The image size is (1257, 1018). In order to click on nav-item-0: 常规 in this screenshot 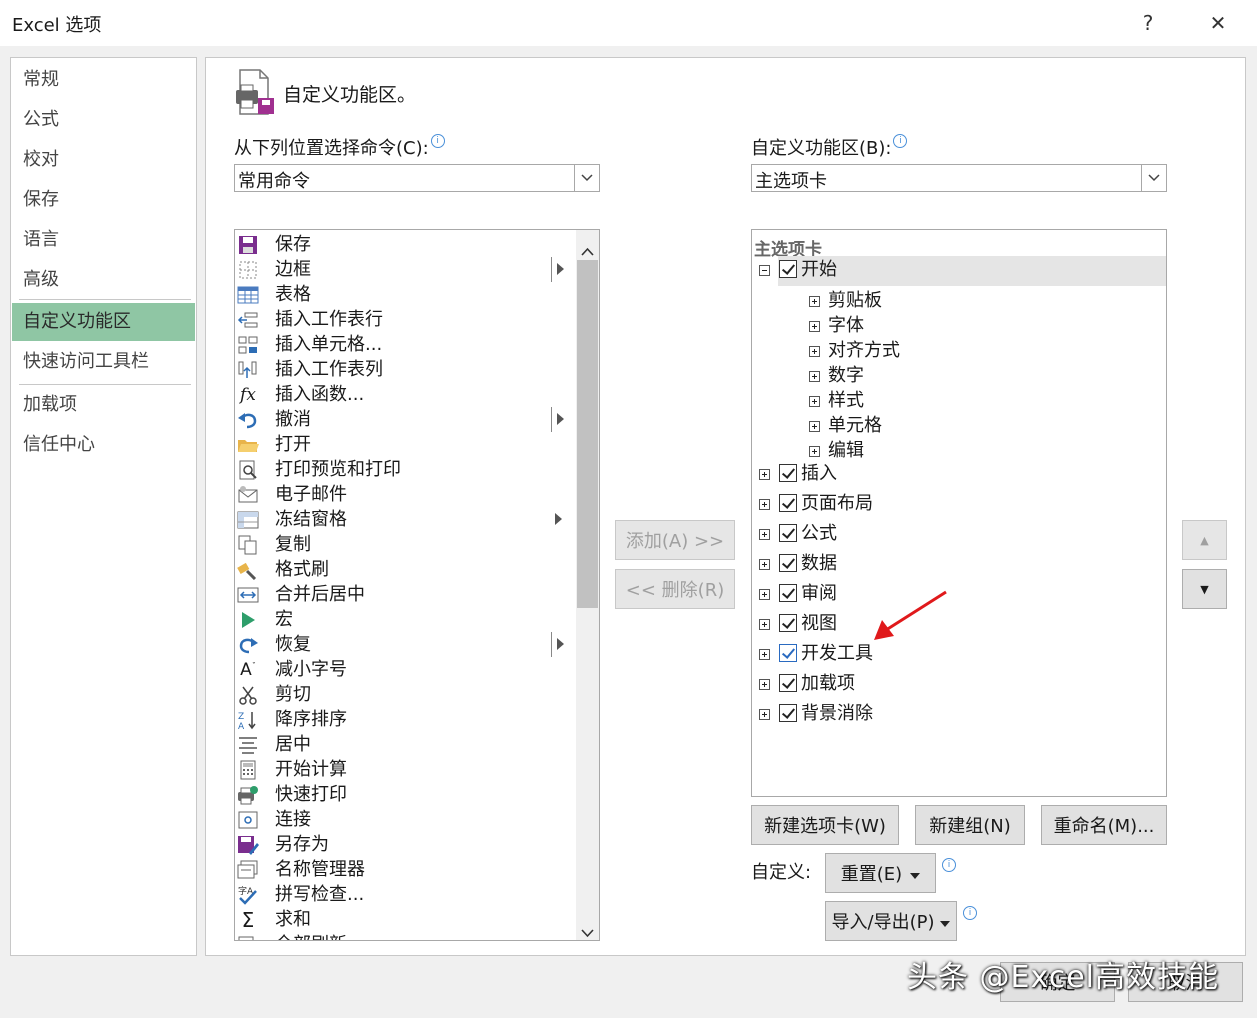, I will do `click(103, 80)`.